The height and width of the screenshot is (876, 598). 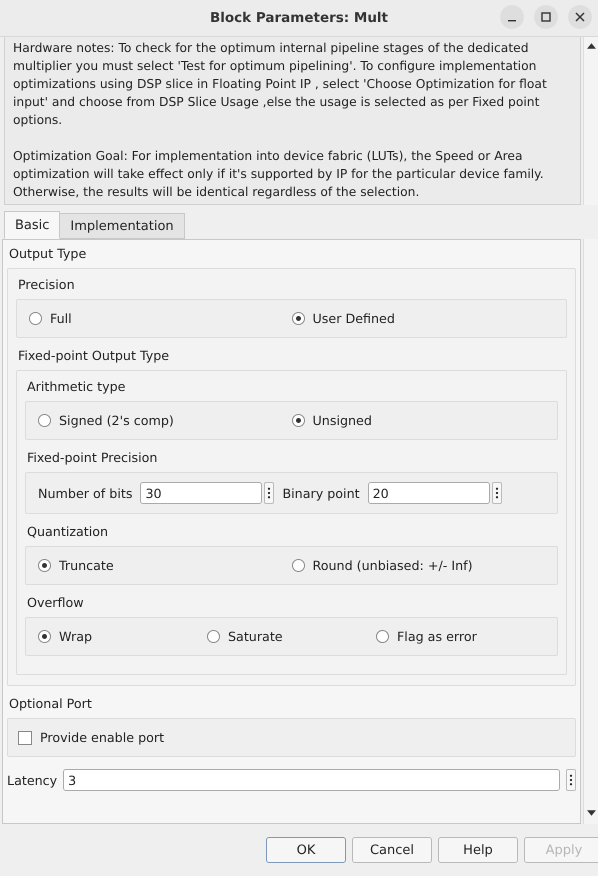 What do you see at coordinates (32, 225) in the screenshot?
I see `tab: Basic` at bounding box center [32, 225].